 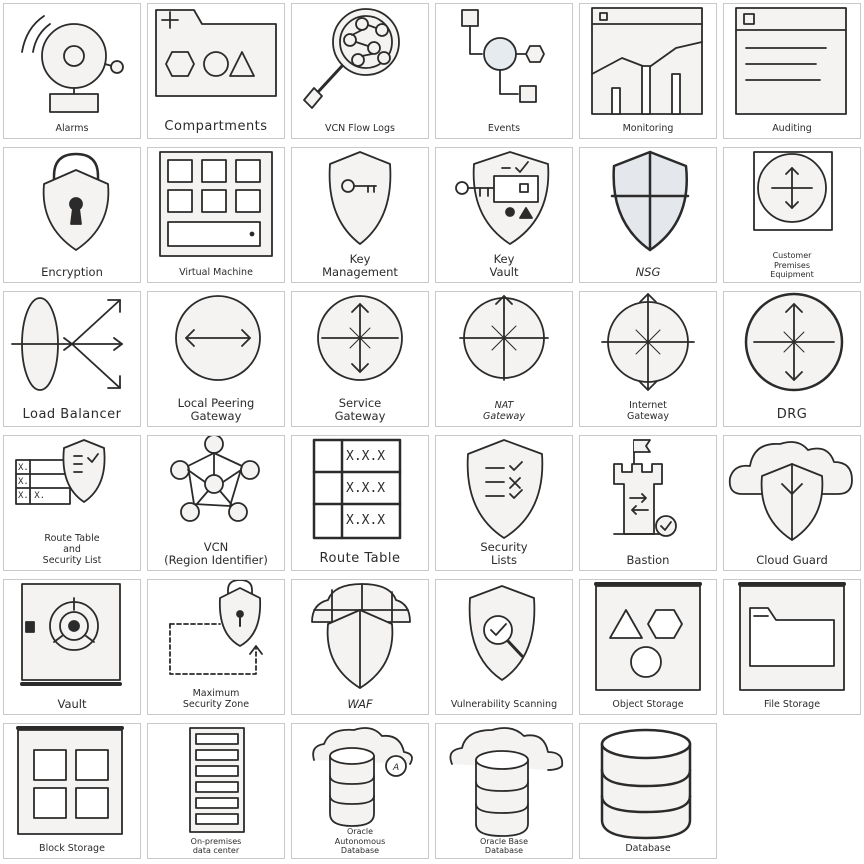 I want to click on icon-label: WAF, so click(x=360, y=703).